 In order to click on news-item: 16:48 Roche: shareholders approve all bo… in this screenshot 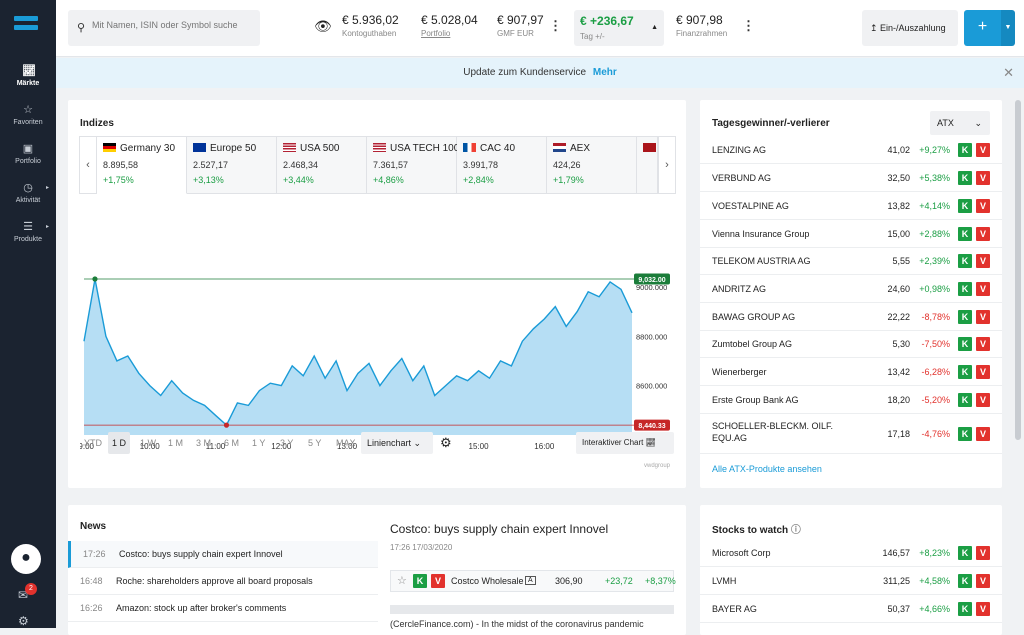, I will do `click(223, 581)`.